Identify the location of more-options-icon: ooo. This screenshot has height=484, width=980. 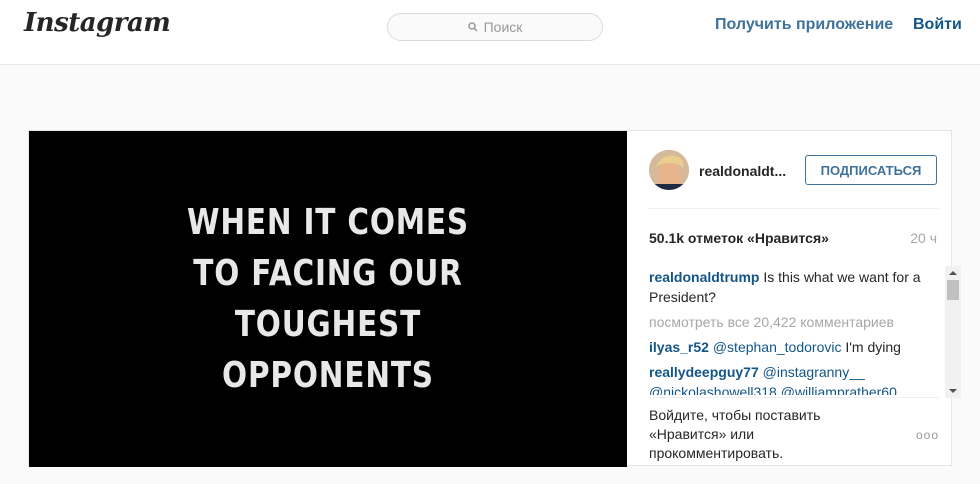
(927, 435).